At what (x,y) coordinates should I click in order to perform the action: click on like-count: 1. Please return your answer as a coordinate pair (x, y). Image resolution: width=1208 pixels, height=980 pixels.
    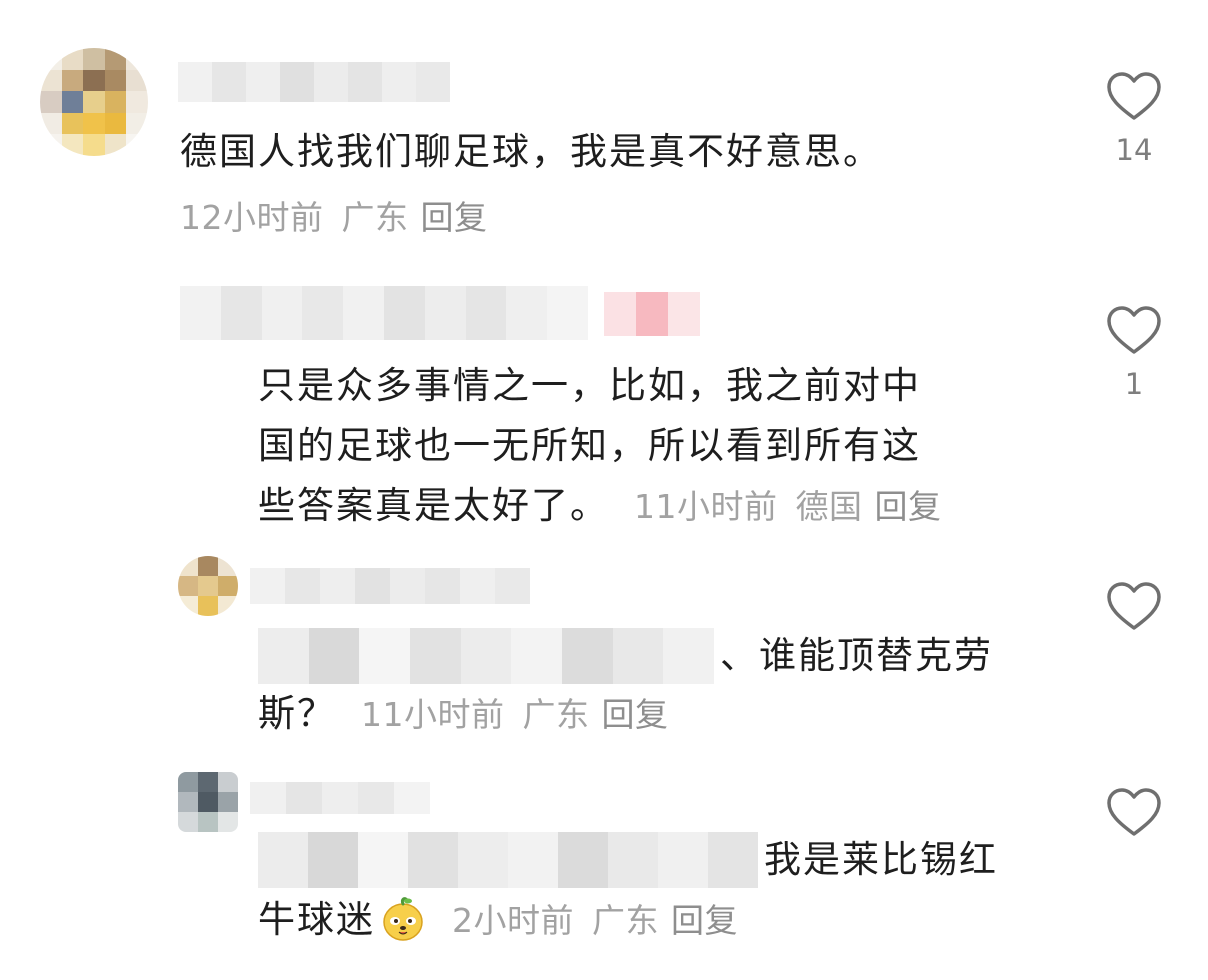
    Looking at the image, I should click on (1134, 384).